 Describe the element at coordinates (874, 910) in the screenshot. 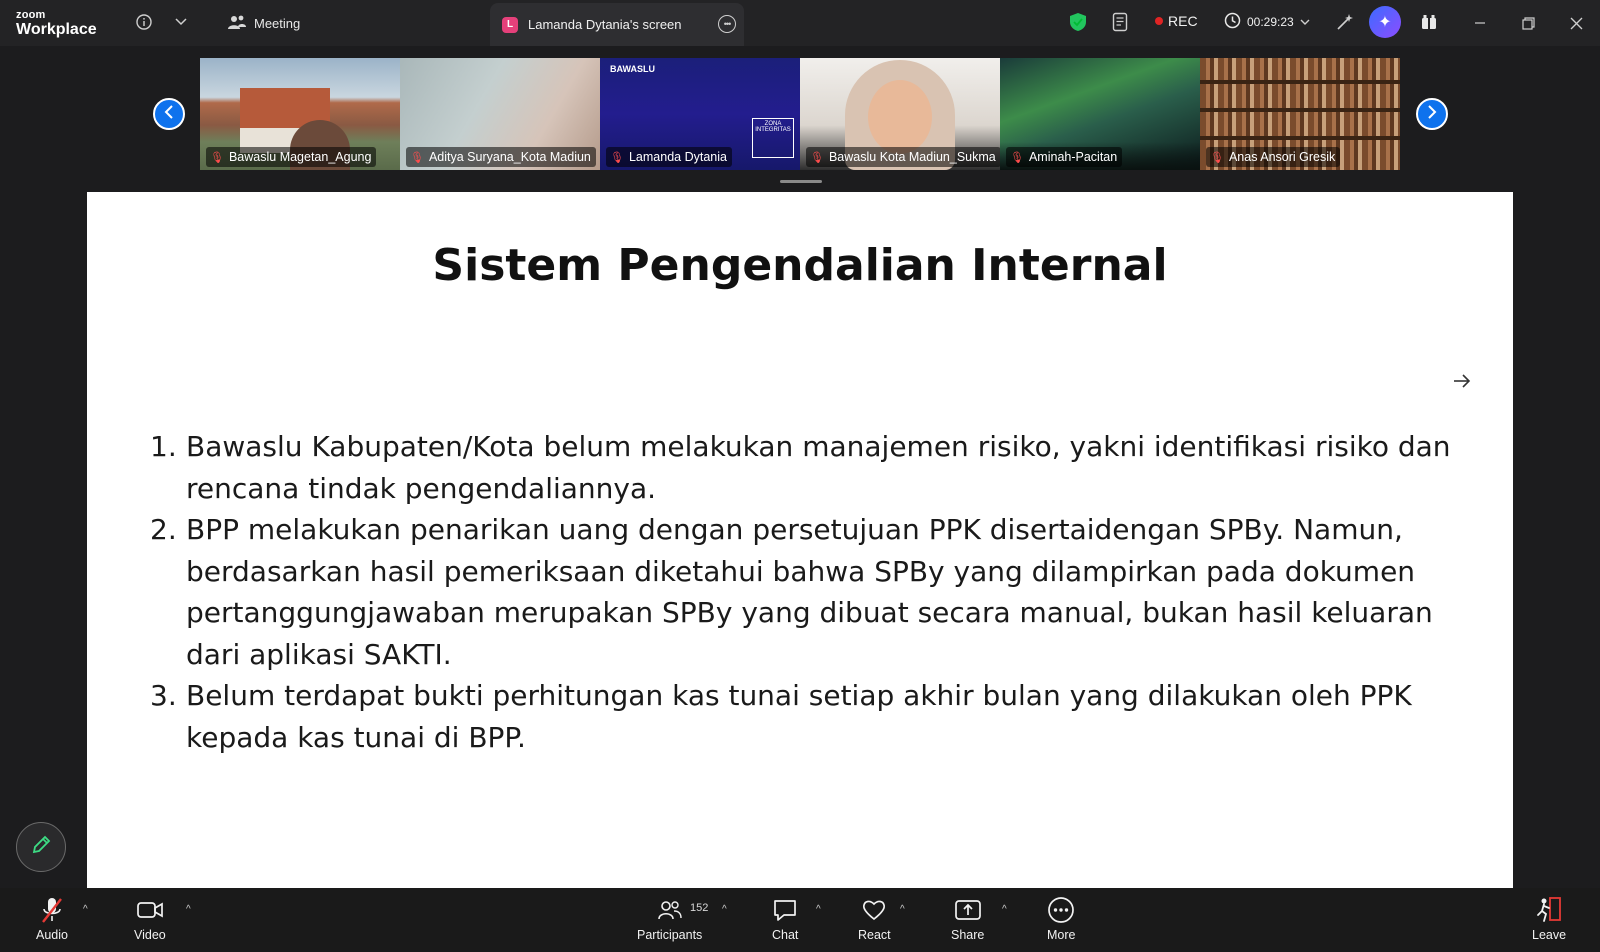

I see `heart-icon` at that location.